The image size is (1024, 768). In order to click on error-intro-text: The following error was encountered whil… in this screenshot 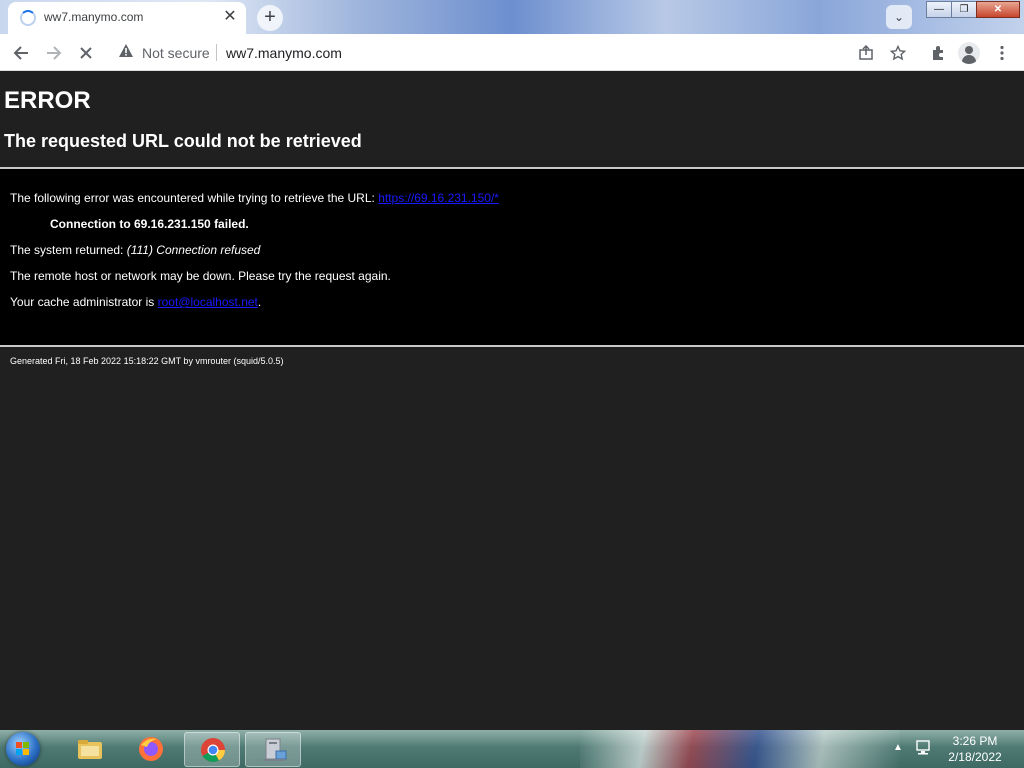, I will do `click(194, 198)`.